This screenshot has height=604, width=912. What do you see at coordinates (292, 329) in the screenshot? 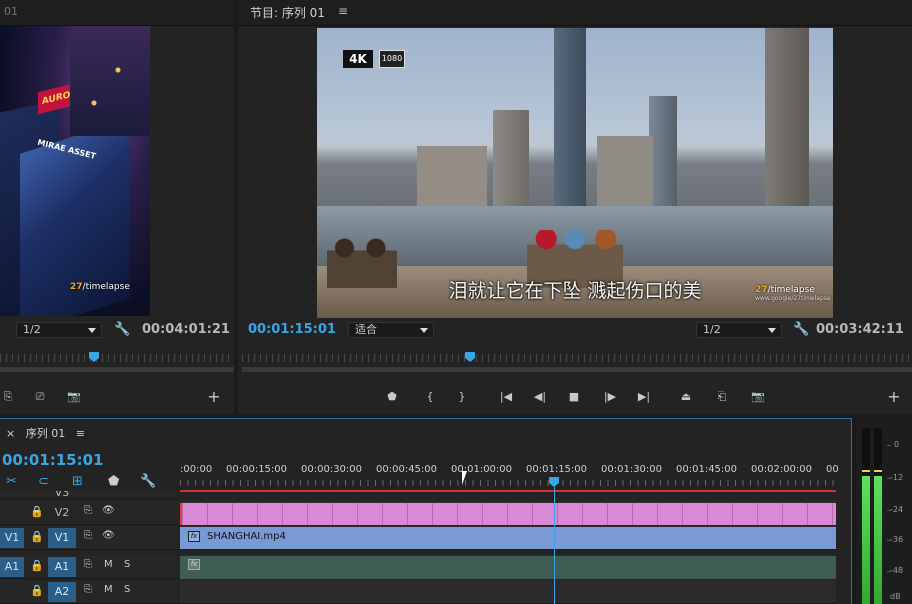
I see `program-current-timecode: 00:01:15:01` at bounding box center [292, 329].